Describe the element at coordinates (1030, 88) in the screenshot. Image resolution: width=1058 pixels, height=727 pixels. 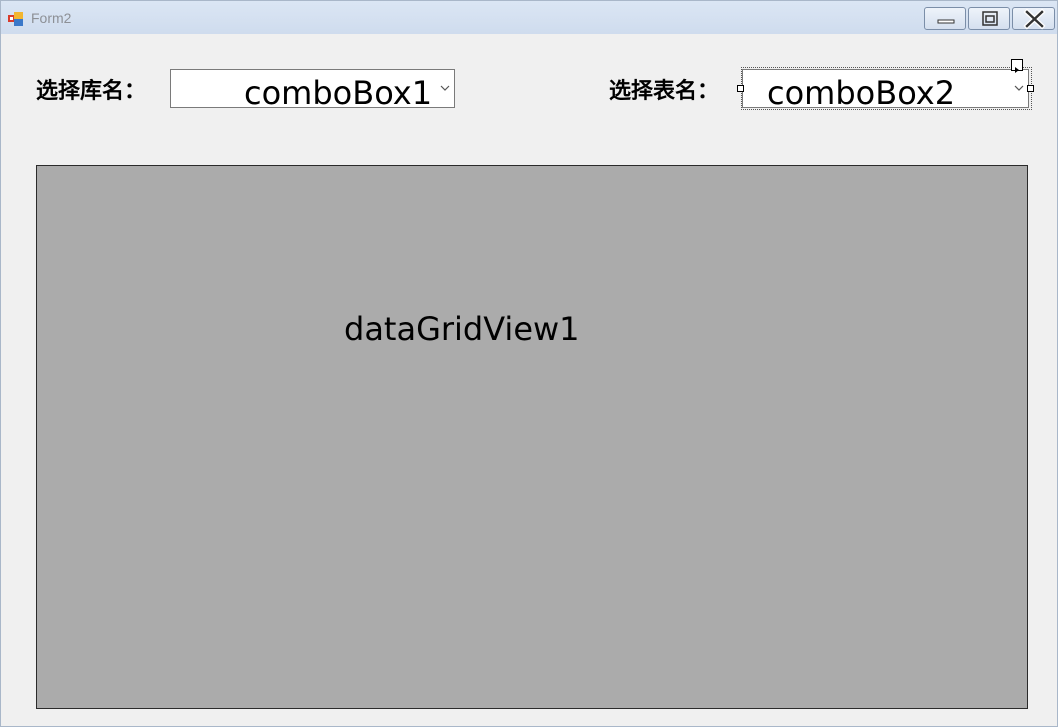
I see `resize-handle-right` at that location.